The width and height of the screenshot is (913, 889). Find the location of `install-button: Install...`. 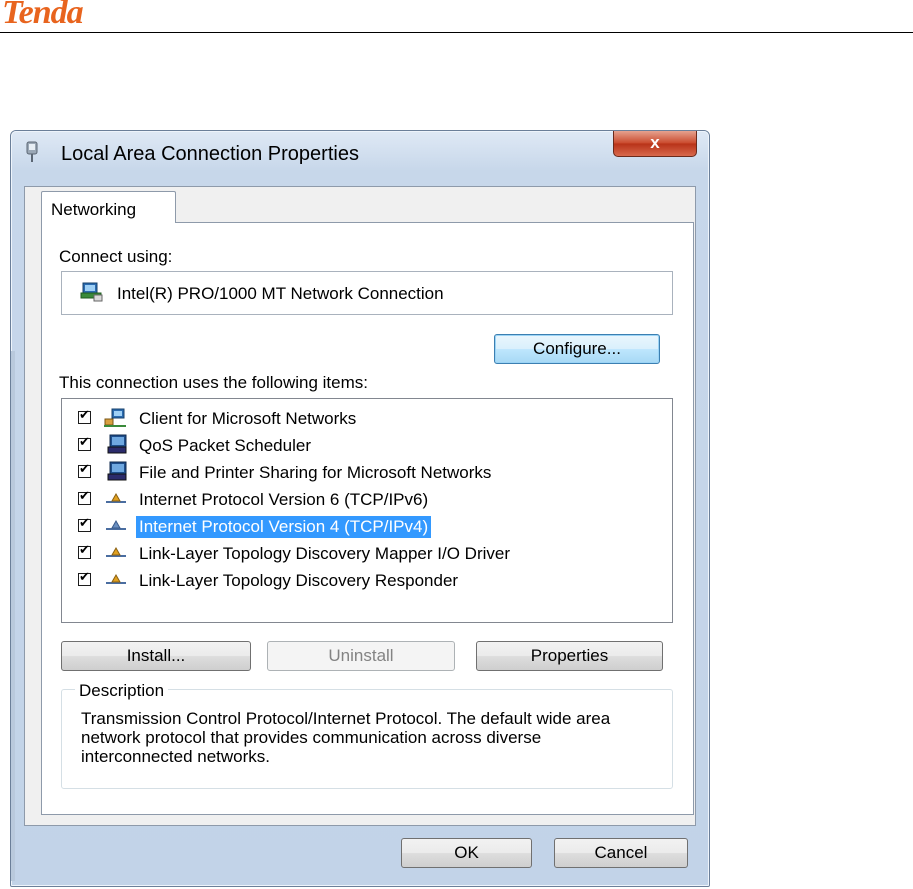

install-button: Install... is located at coordinates (156, 656).